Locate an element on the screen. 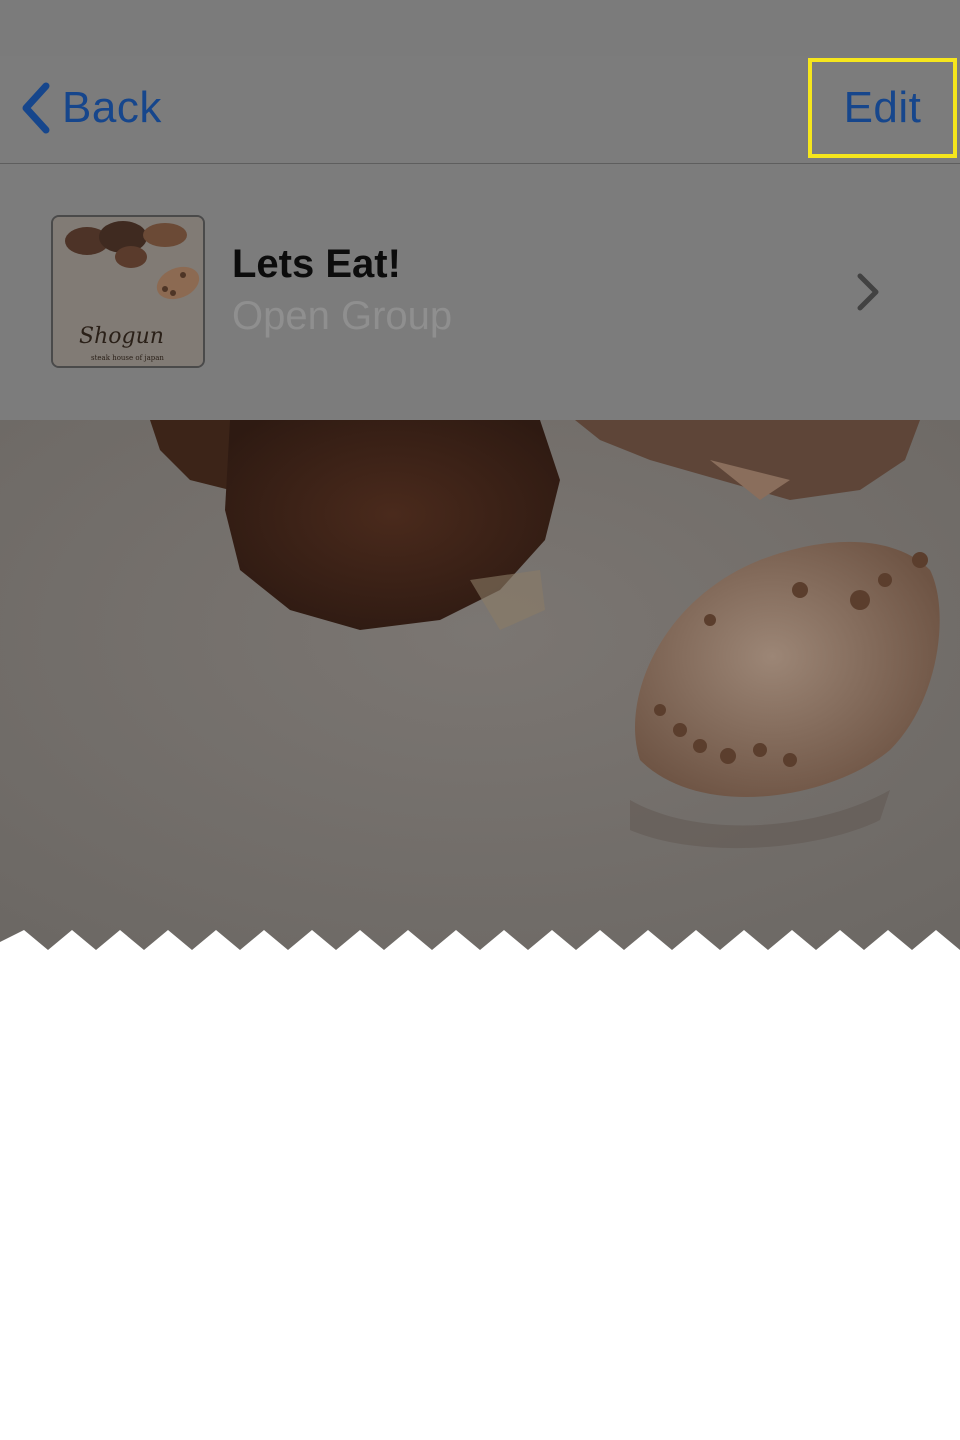 Image resolution: width=960 pixels, height=1440 pixels. group-title: Lets Eat! is located at coordinates (316, 264).